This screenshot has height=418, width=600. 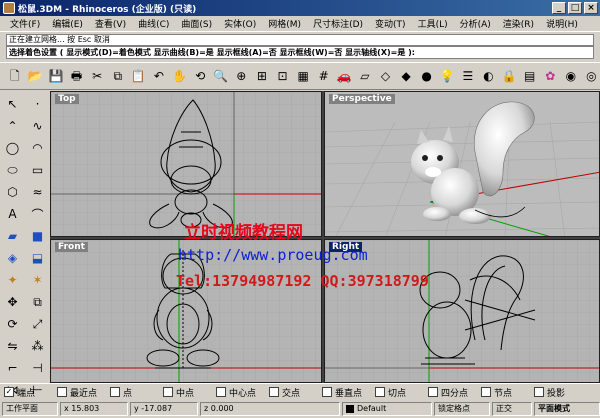 I want to click on open-folder-icon: 📂, so click(x=36, y=76).